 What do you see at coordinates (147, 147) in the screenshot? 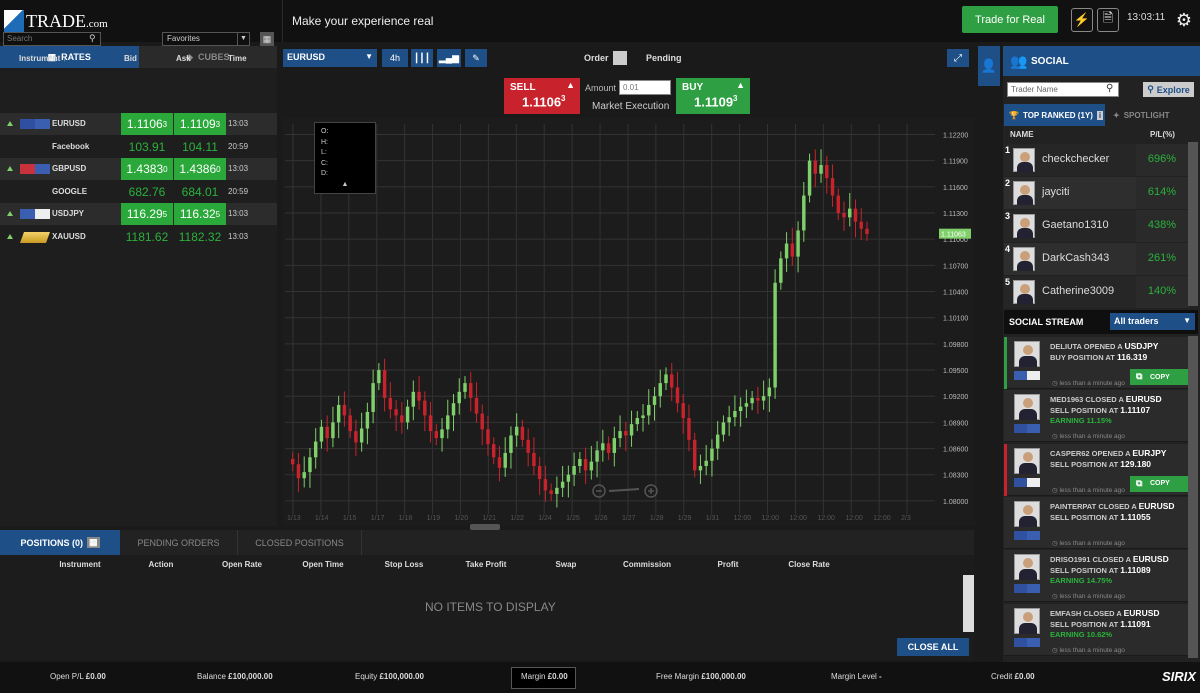
I see `bid-price: 103.91` at bounding box center [147, 147].